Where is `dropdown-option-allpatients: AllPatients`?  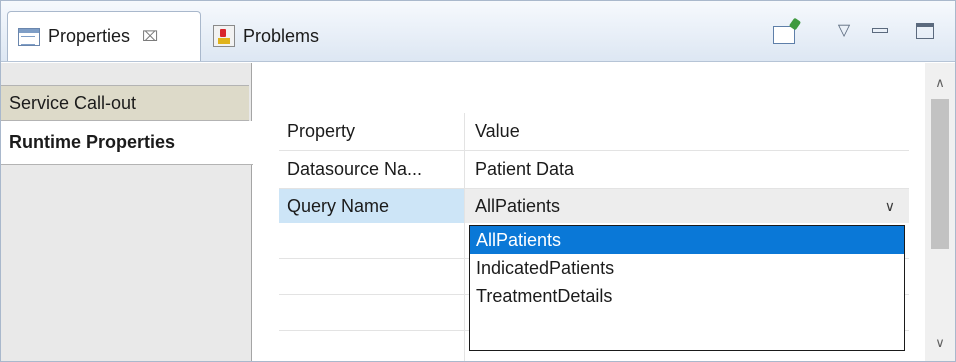 dropdown-option-allpatients: AllPatients is located at coordinates (687, 240).